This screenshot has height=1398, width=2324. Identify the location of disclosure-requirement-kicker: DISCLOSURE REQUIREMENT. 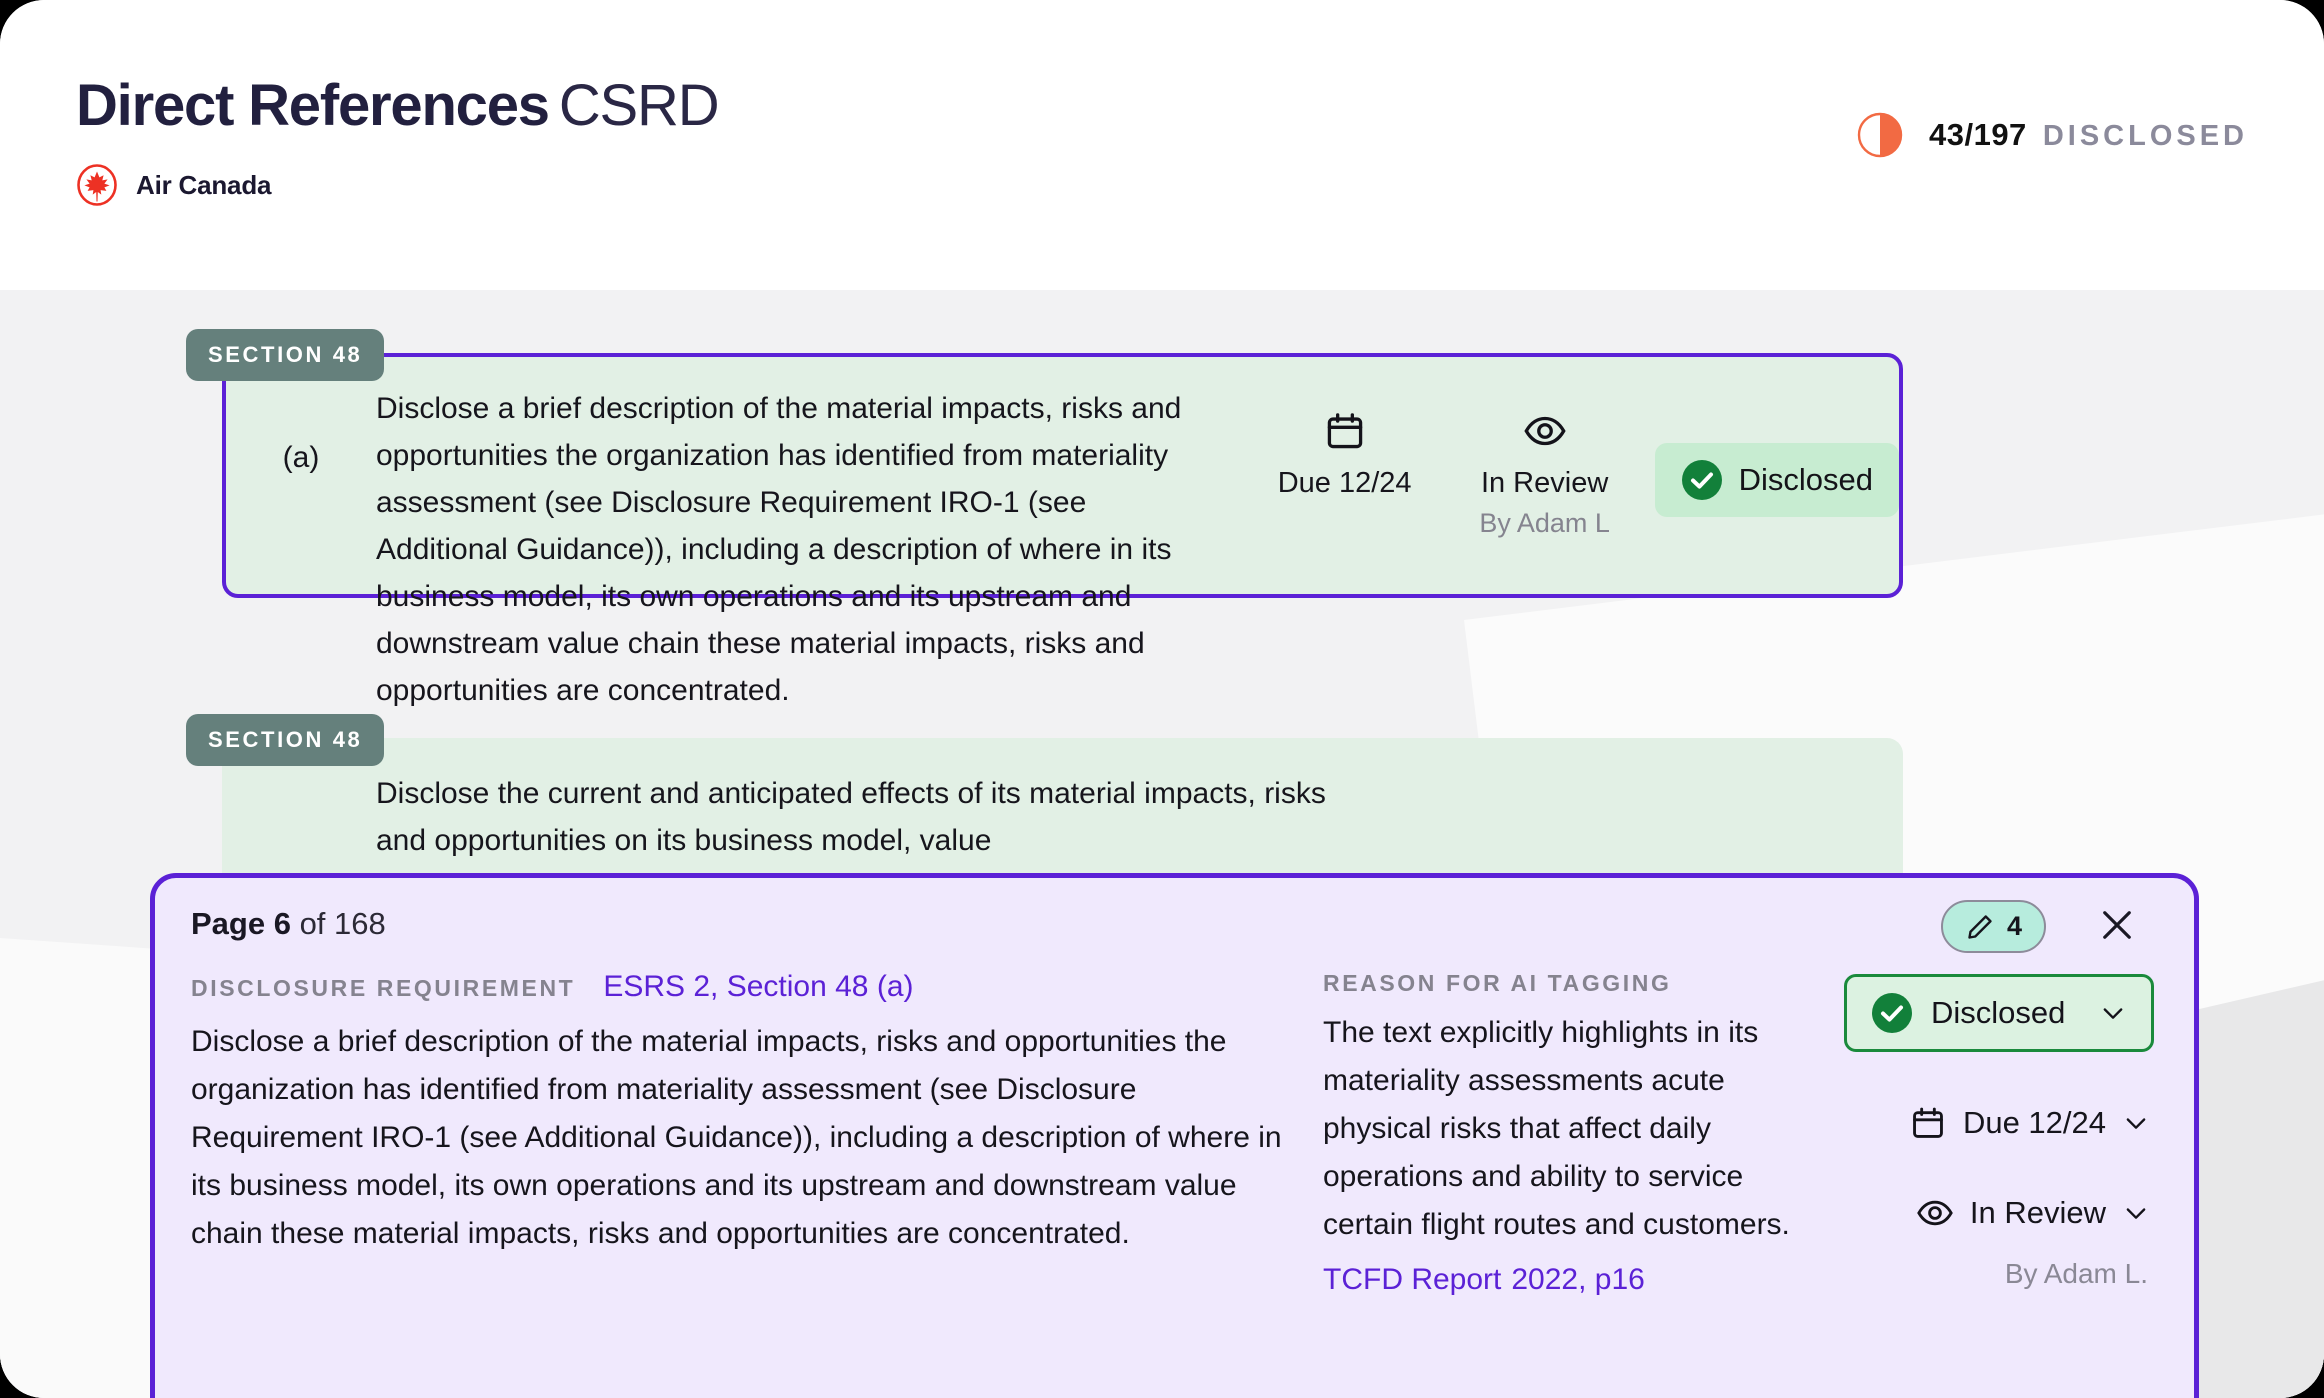
(383, 988).